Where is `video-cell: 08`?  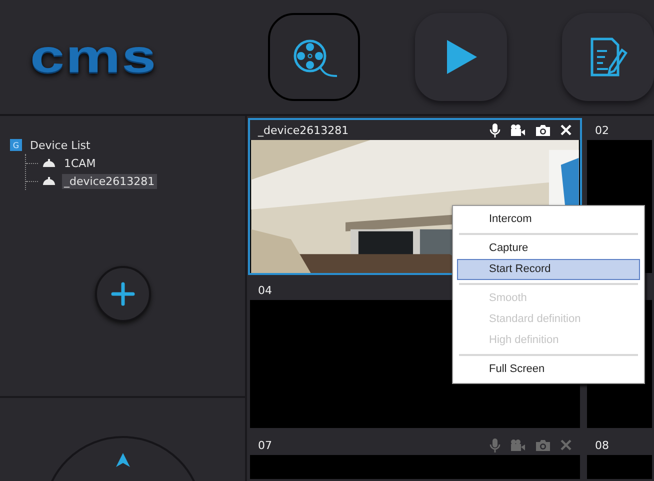 video-cell: 08 is located at coordinates (619, 457).